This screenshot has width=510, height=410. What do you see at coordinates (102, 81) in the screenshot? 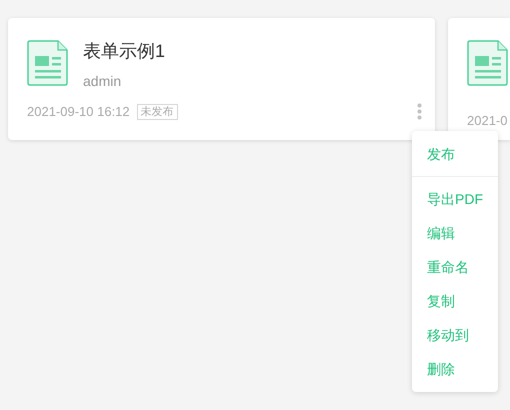
I see `author-name: admin` at bounding box center [102, 81].